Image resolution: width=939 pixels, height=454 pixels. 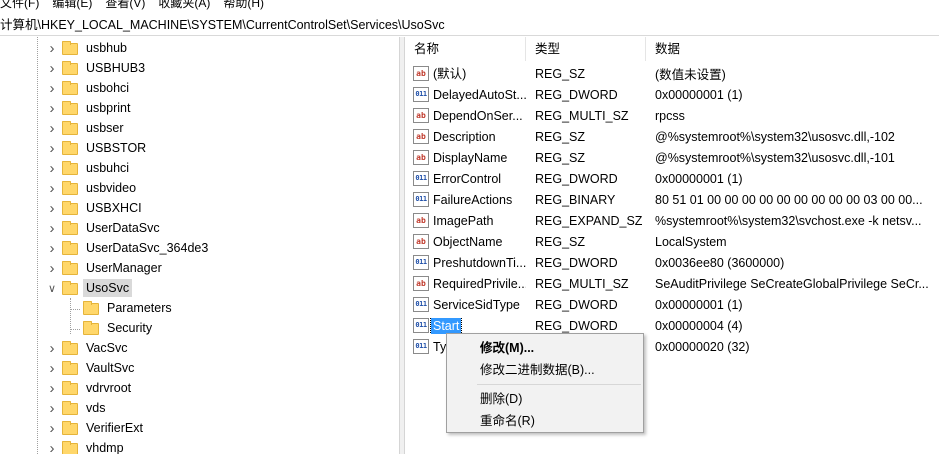 I want to click on tree-item: Parameters, so click(x=123, y=308).